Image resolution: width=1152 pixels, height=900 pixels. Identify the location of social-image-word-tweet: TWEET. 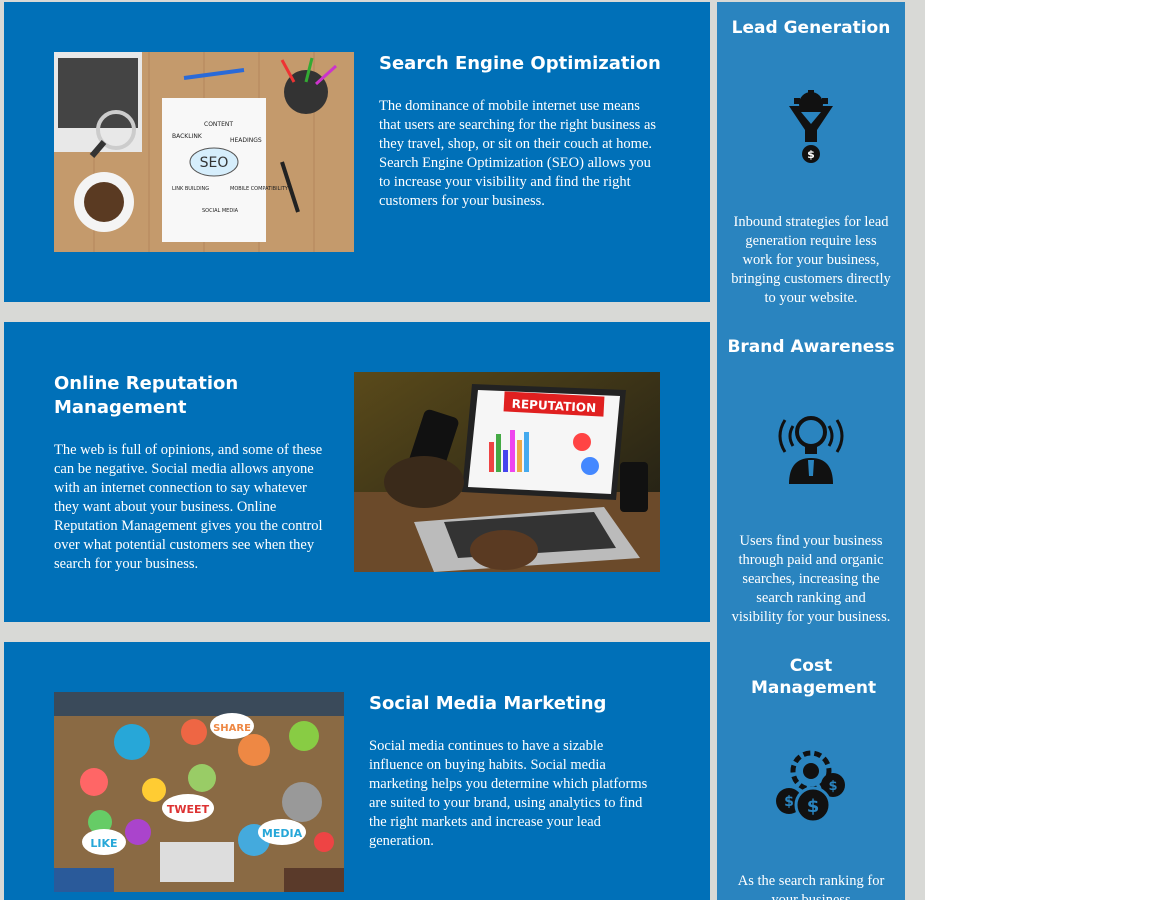
(188, 809).